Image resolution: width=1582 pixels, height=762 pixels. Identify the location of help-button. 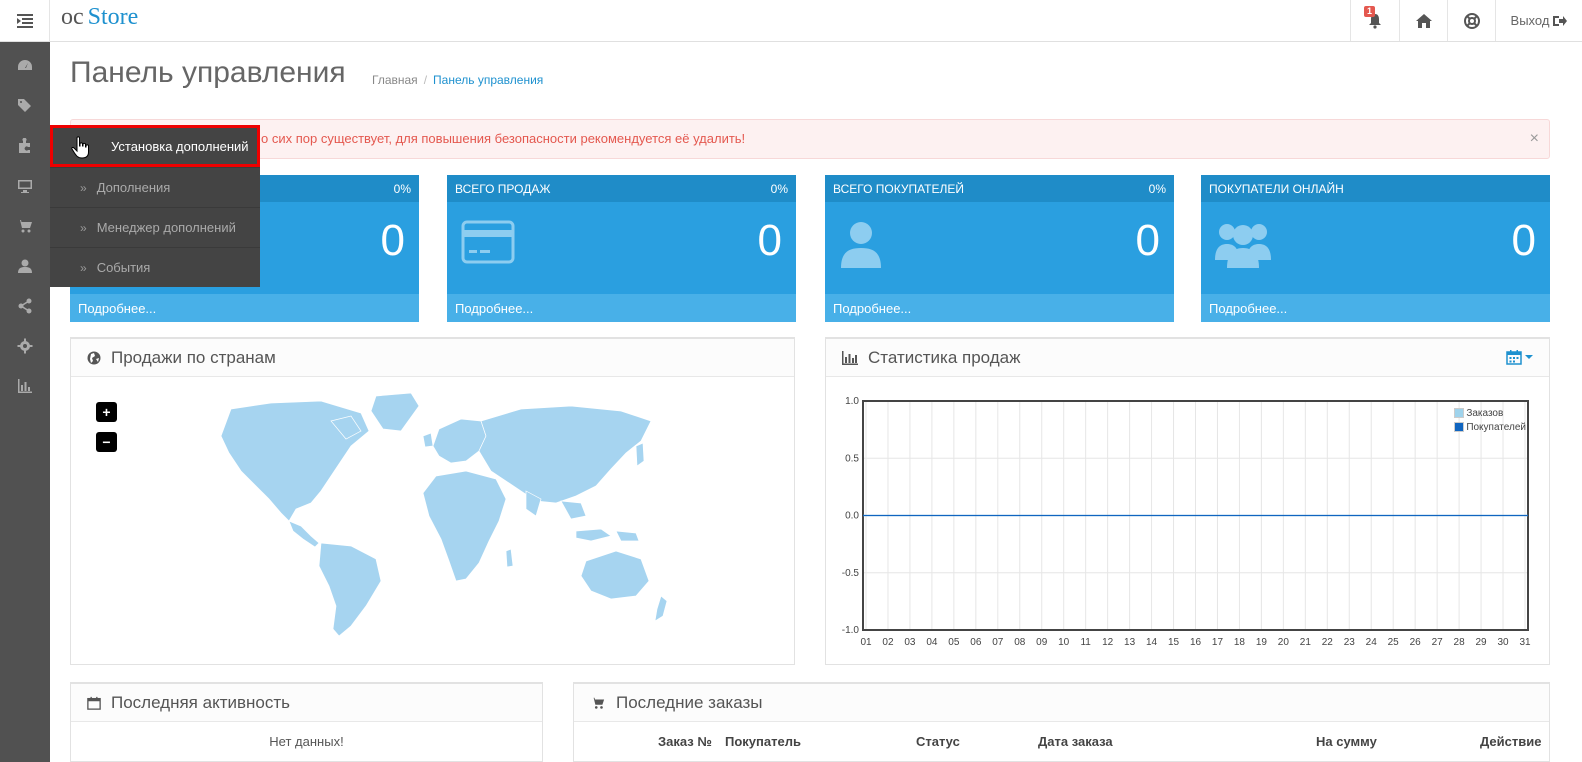
(1471, 20).